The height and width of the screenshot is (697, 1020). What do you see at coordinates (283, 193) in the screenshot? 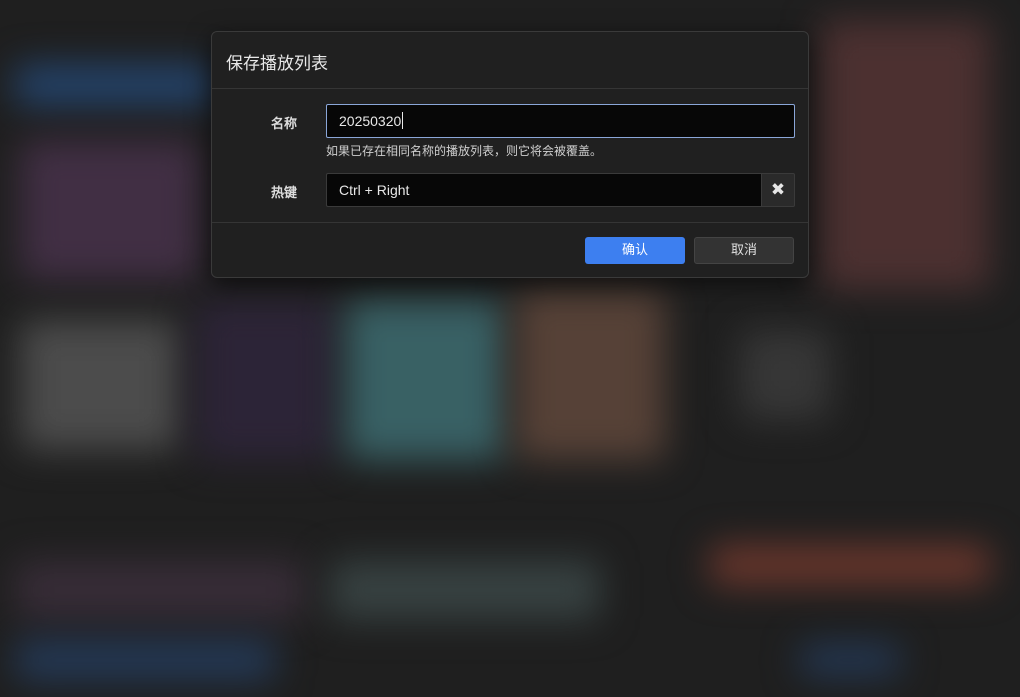
I see `hotkey-label: 热键` at bounding box center [283, 193].